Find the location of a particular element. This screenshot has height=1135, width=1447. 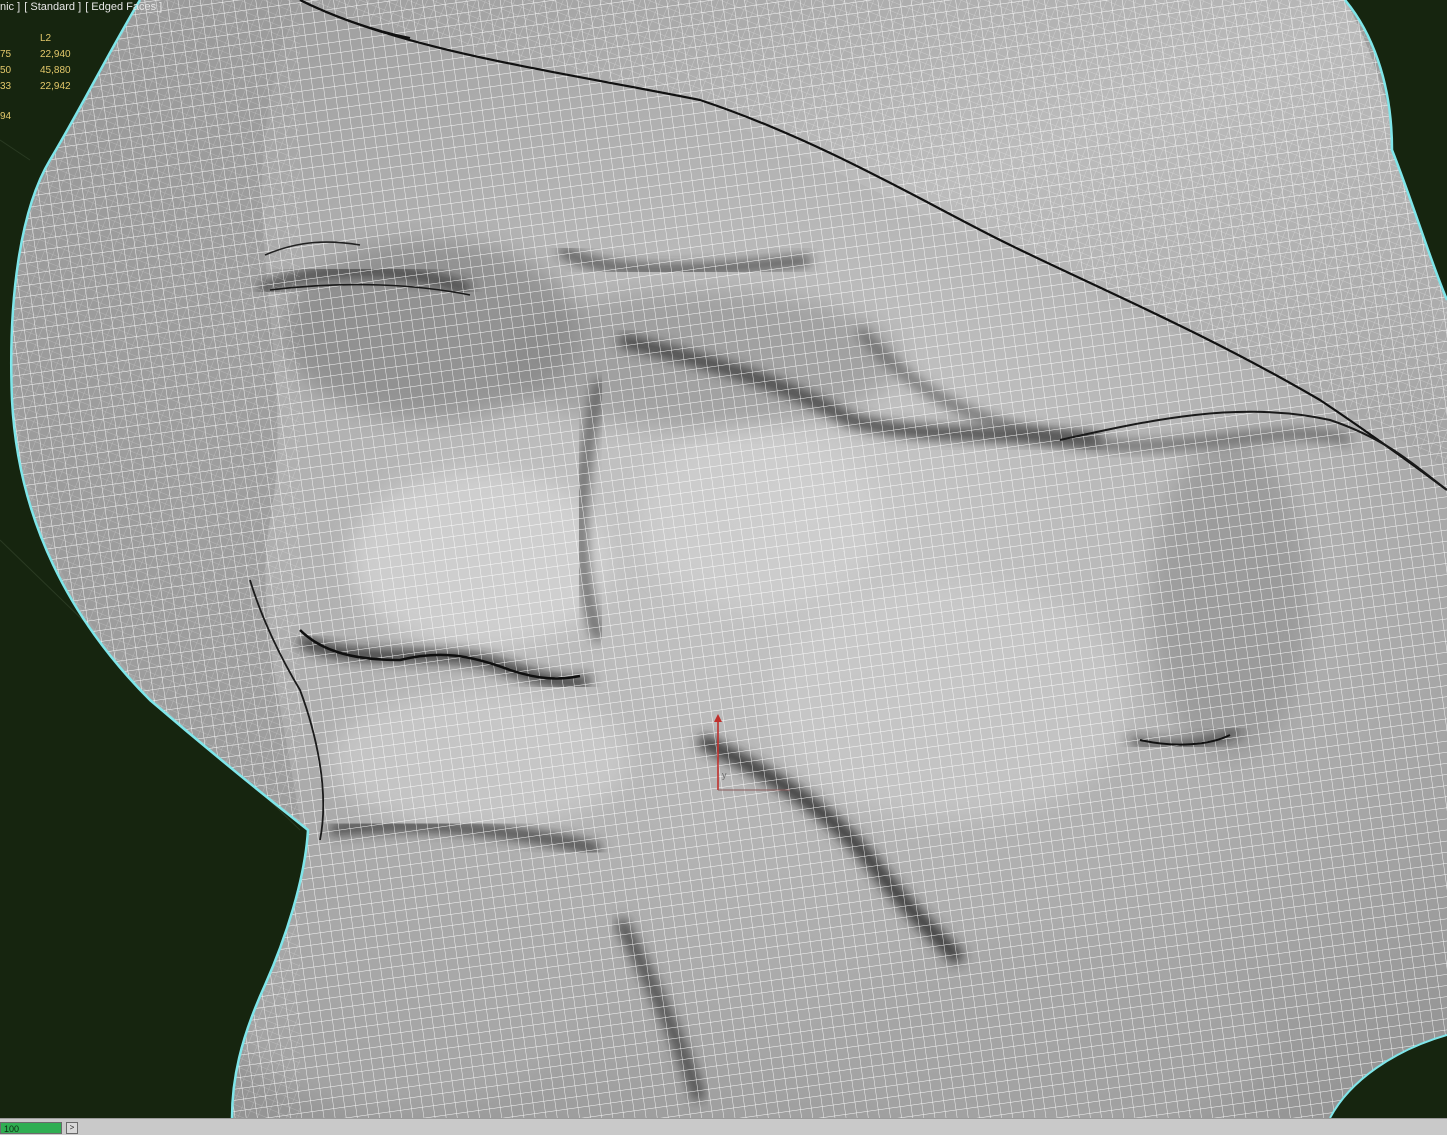

viewport-label-projection: nic ] is located at coordinates (10, 7).